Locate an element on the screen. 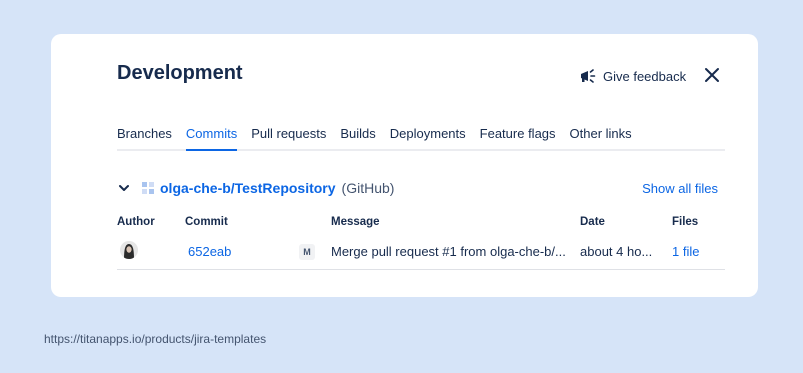 This screenshot has height=373, width=803. tab-builds: Builds is located at coordinates (357, 137).